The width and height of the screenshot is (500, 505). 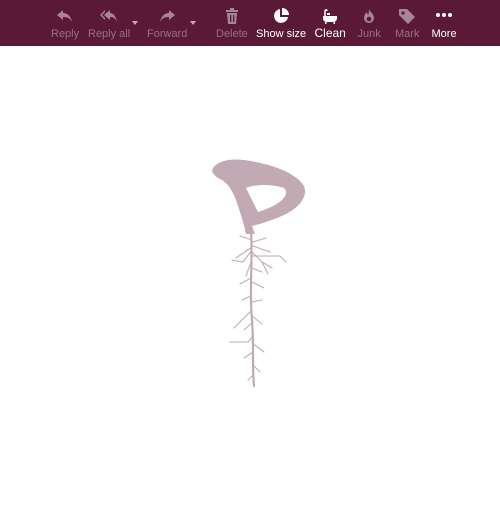 I want to click on trash-icon, so click(x=232, y=16).